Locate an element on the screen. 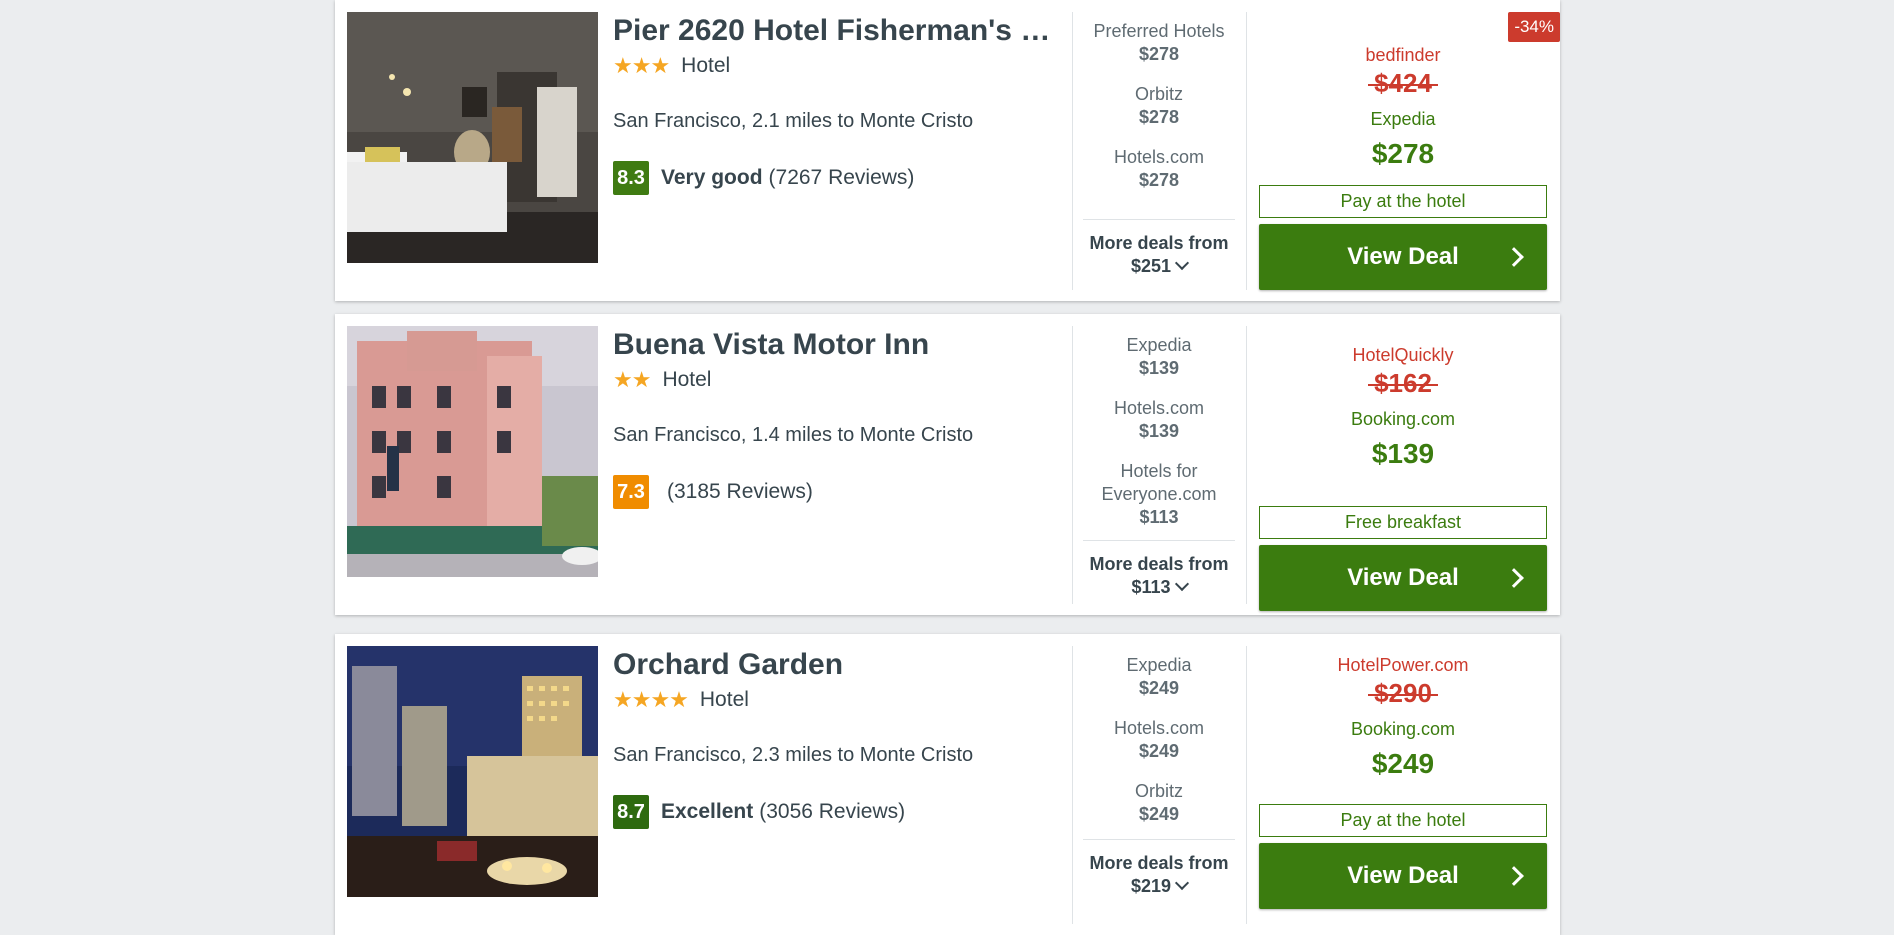 This screenshot has height=935, width=1894. other-deal-provider: Hotels.com is located at coordinates (1159, 728).